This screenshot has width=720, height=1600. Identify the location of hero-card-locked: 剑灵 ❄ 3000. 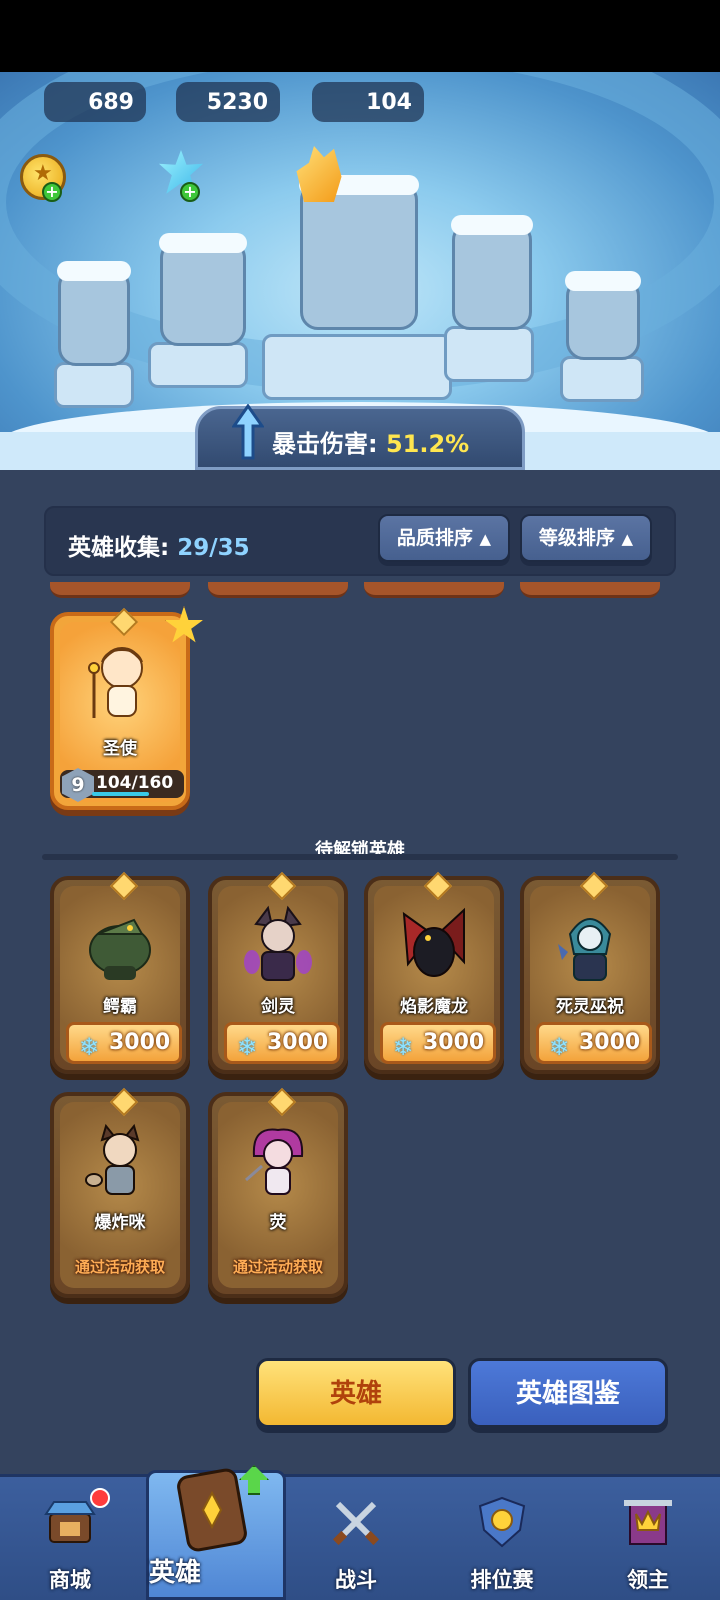
(278, 972).